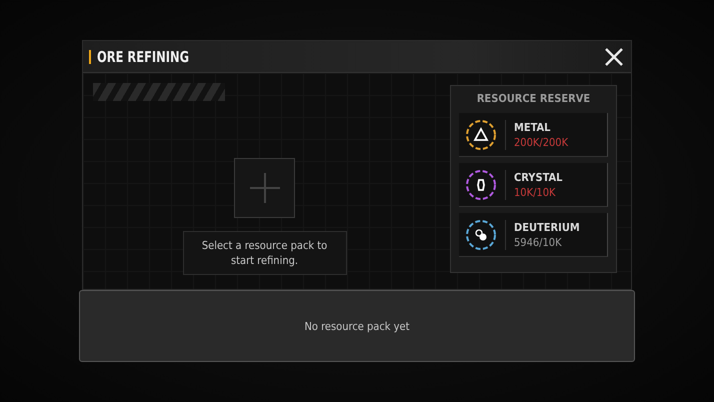  I want to click on plus-icon, so click(265, 188).